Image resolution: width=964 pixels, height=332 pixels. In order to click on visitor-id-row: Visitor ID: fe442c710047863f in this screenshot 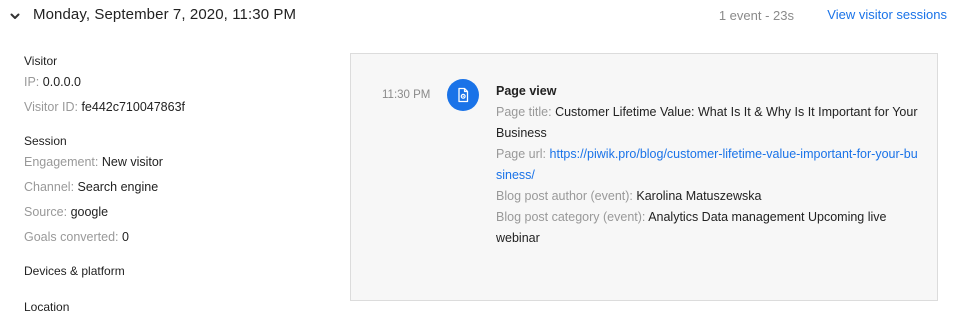, I will do `click(174, 107)`.